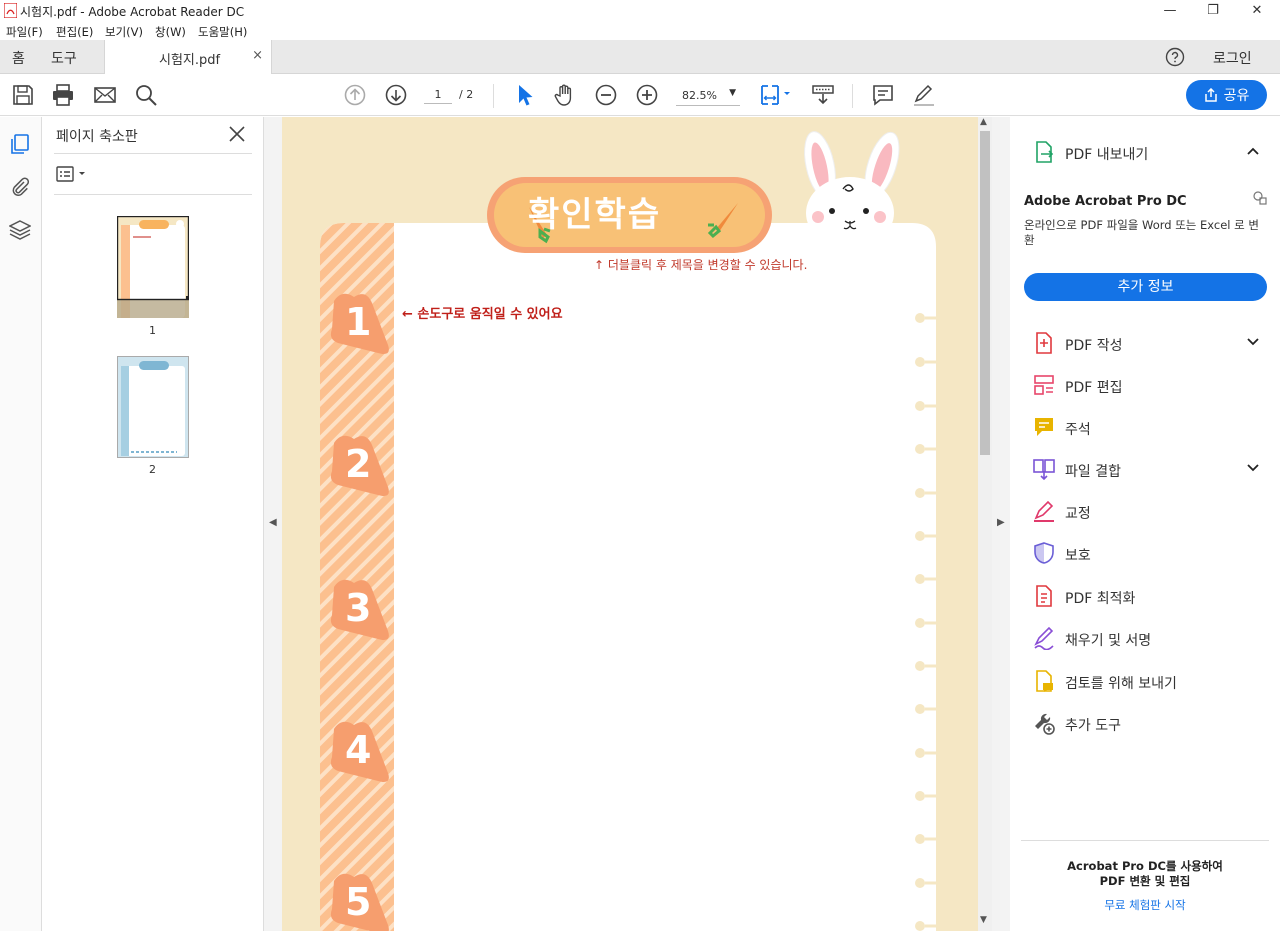  Describe the element at coordinates (1044, 343) in the screenshot. I see `create-pdf-icon` at that location.